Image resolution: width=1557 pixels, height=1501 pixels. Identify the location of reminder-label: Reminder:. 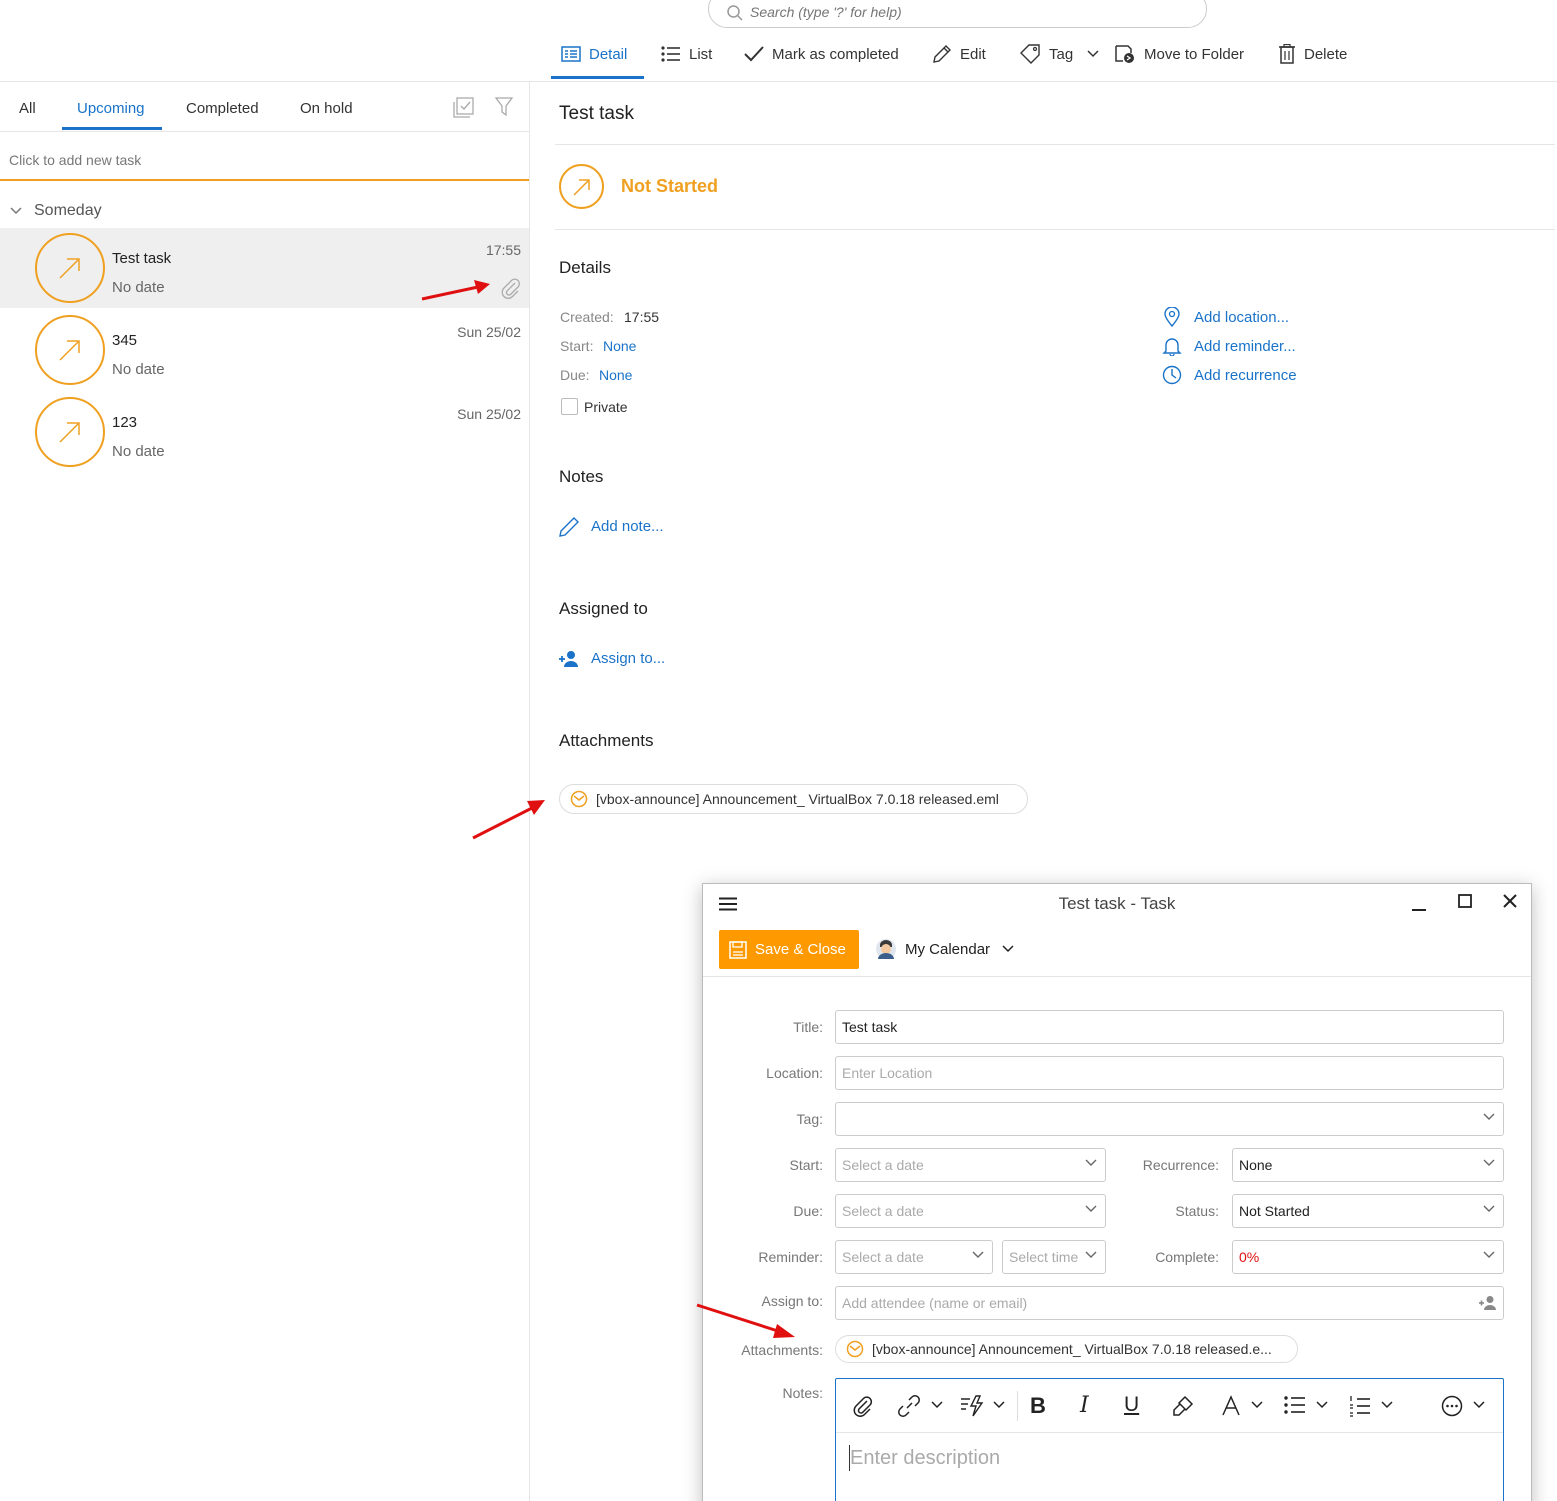
(790, 1257).